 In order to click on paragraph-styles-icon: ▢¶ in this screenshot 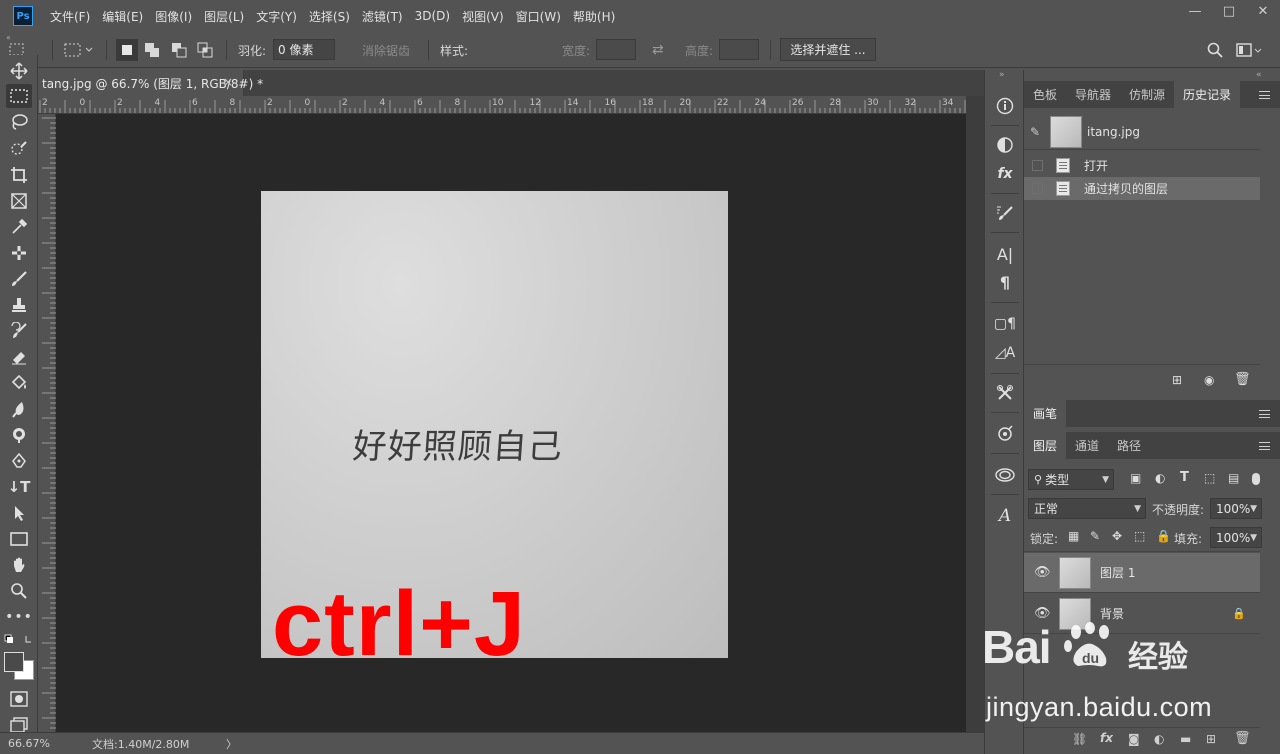, I will do `click(1005, 324)`.